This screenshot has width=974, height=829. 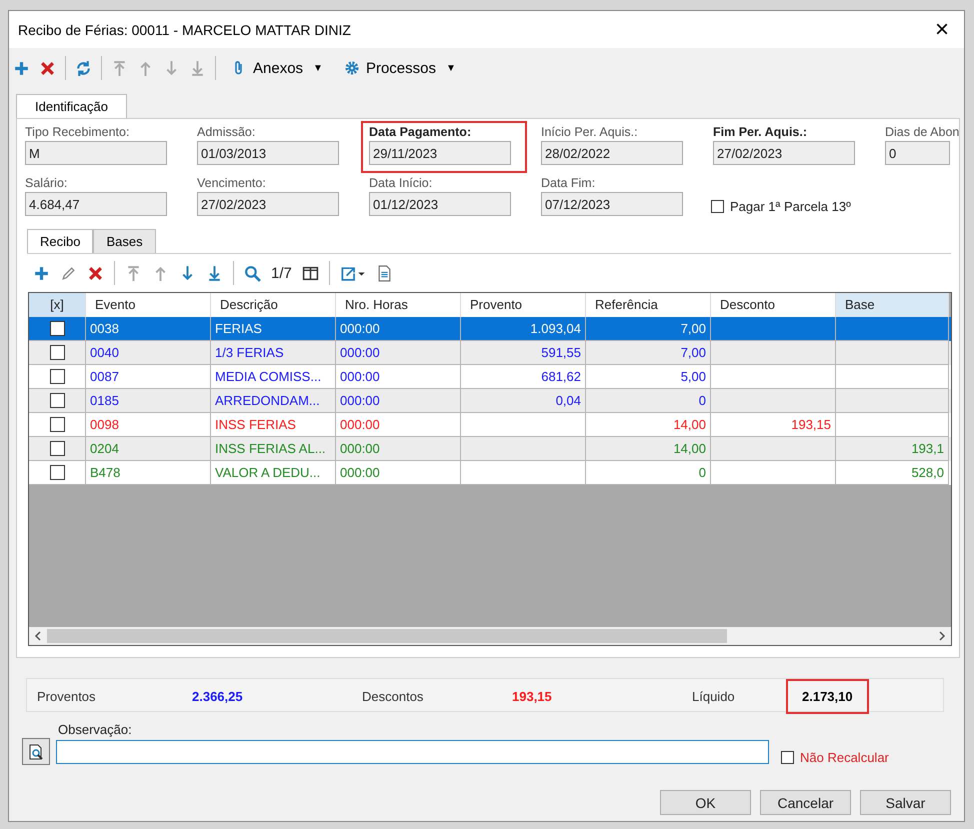 What do you see at coordinates (96, 204) in the screenshot?
I see `input-field: 4.684,47` at bounding box center [96, 204].